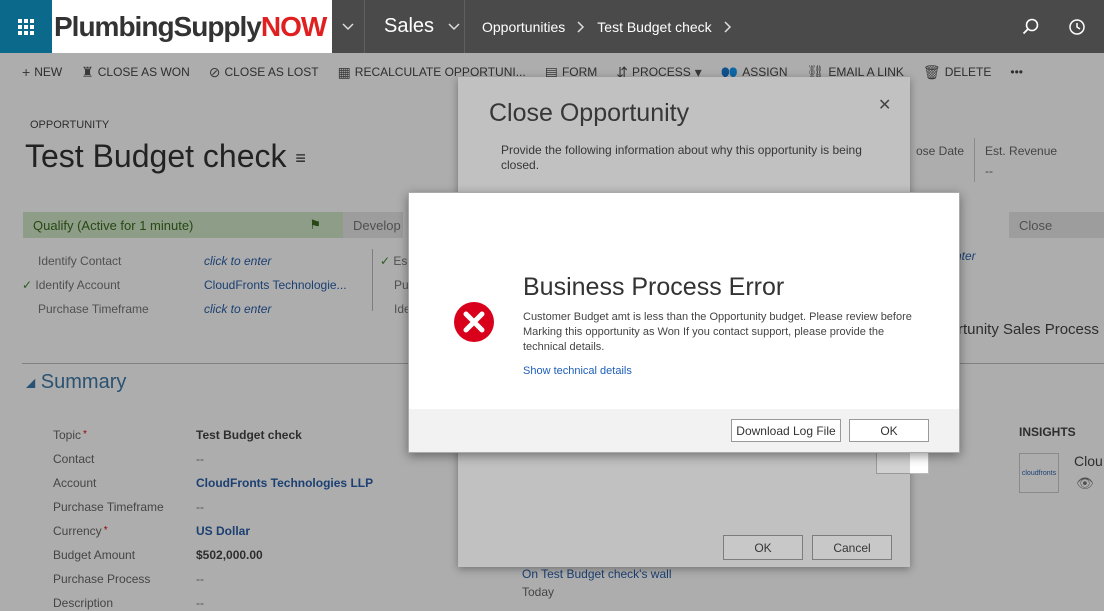  Describe the element at coordinates (474, 322) in the screenshot. I see `error-icon` at that location.